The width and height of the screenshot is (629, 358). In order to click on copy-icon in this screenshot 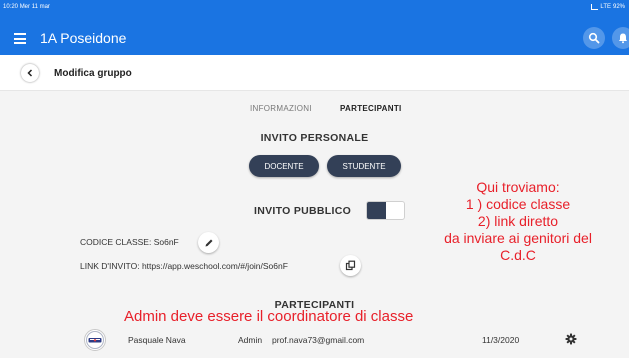, I will do `click(350, 265)`.